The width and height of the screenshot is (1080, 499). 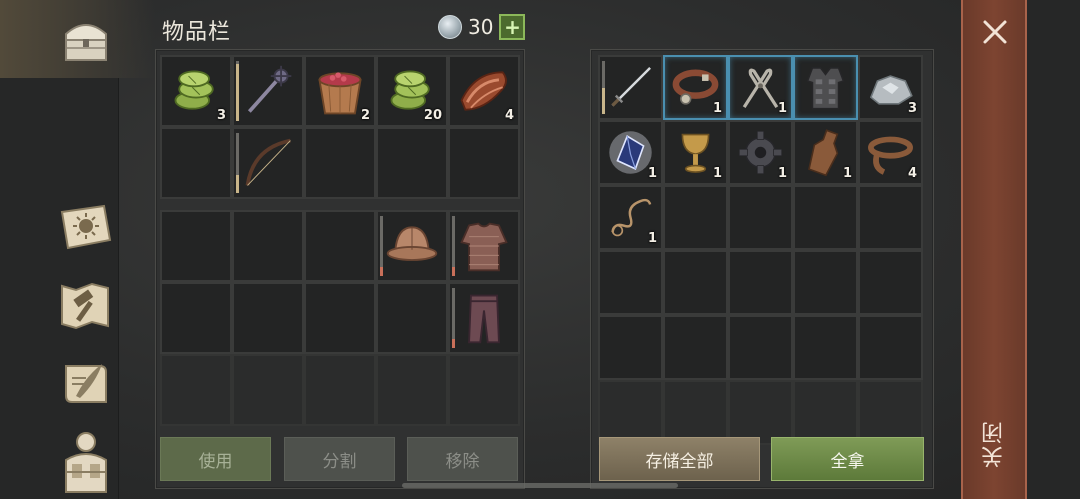 What do you see at coordinates (512, 27) in the screenshot?
I see `add-currency-button: +` at bounding box center [512, 27].